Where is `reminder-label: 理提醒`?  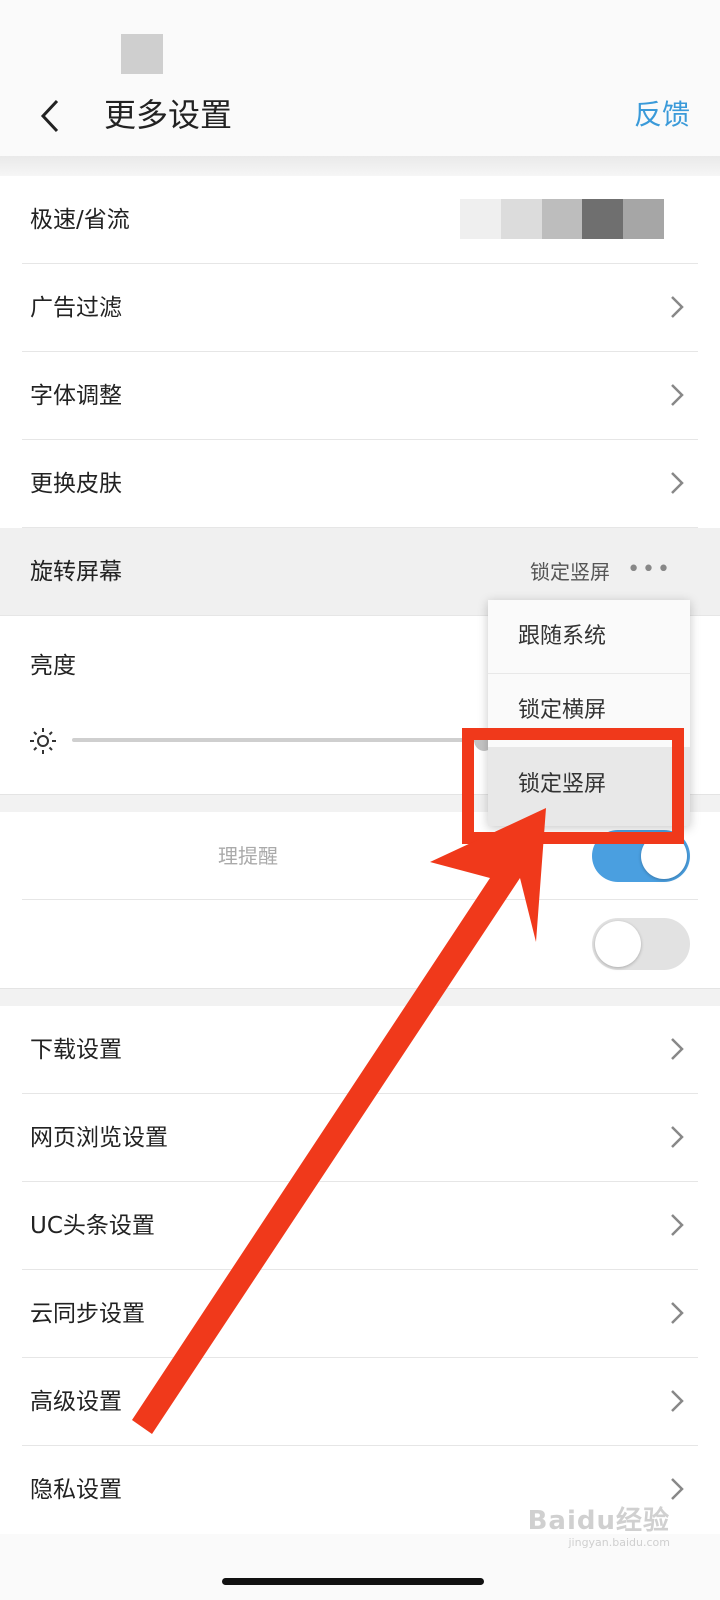 reminder-label: 理提醒 is located at coordinates (248, 856).